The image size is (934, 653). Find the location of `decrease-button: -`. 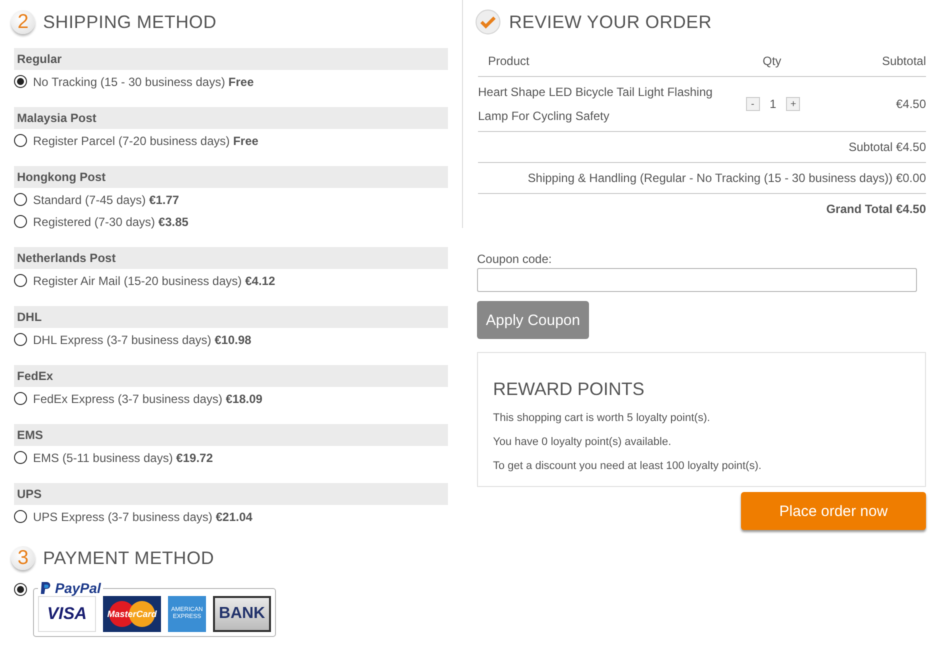

decrease-button: - is located at coordinates (753, 104).